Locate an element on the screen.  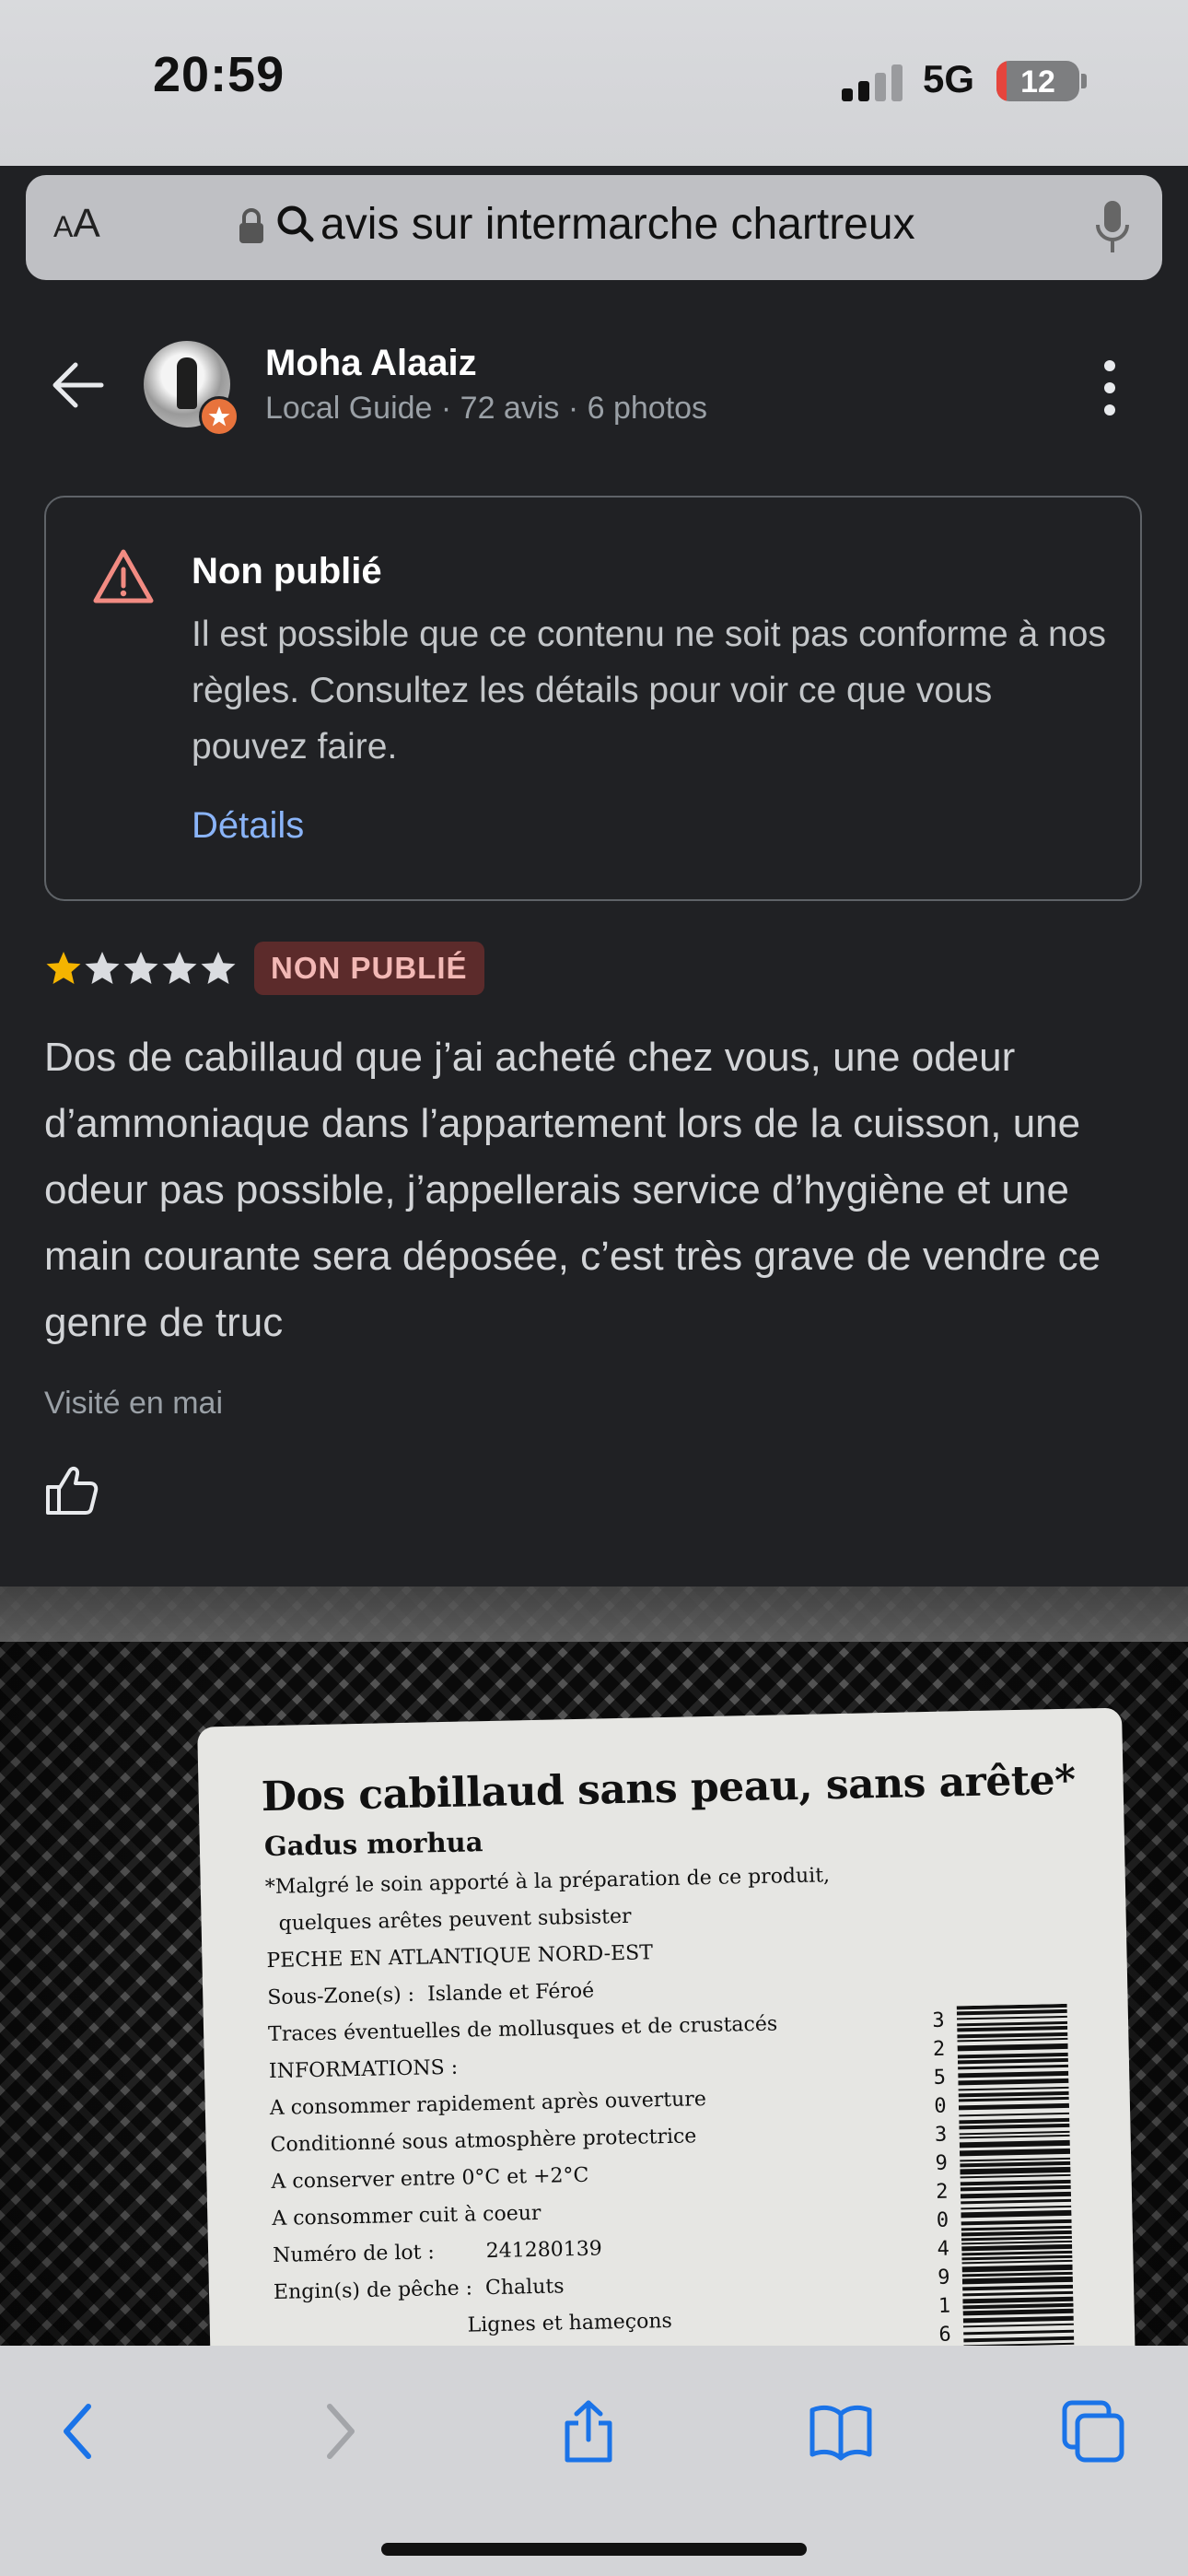
home-indicator is located at coordinates (594, 2549).